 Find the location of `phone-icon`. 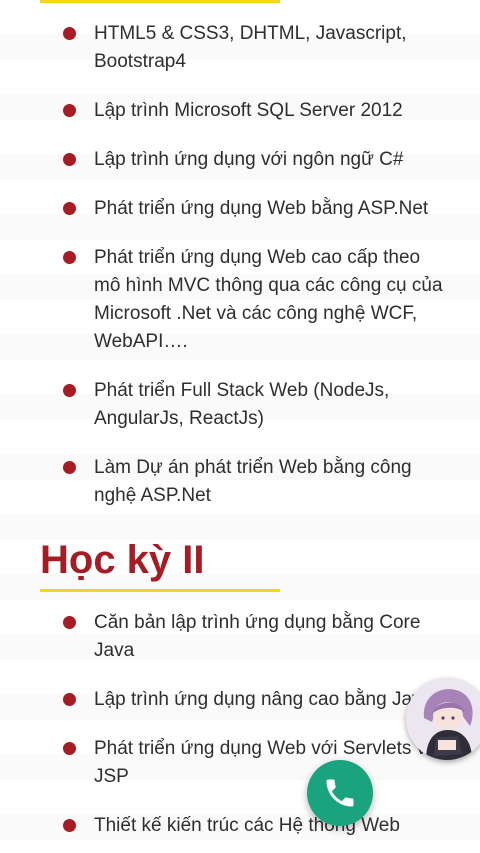

phone-icon is located at coordinates (340, 793).